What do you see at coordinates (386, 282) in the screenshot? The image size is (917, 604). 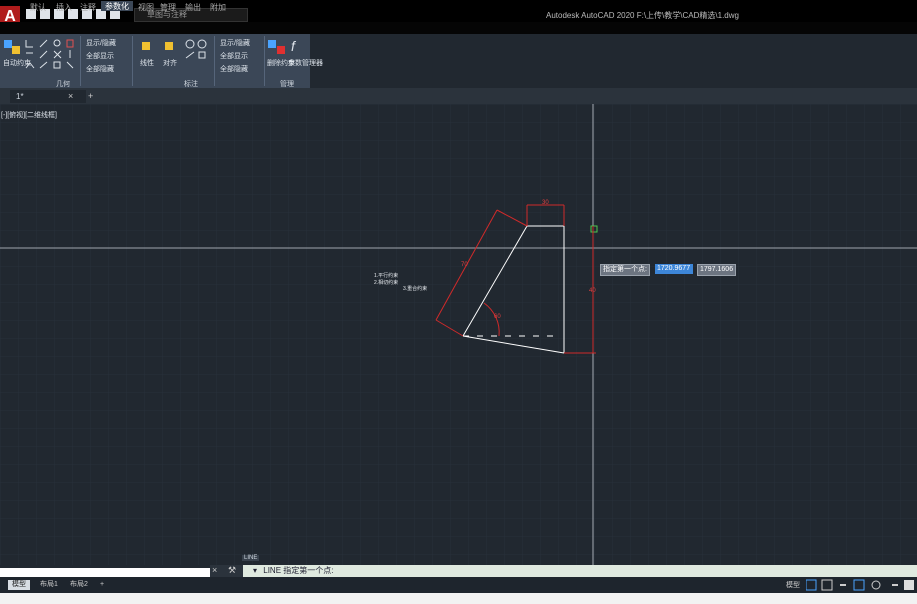 I see `annotation-line-2: 2.相切约束` at bounding box center [386, 282].